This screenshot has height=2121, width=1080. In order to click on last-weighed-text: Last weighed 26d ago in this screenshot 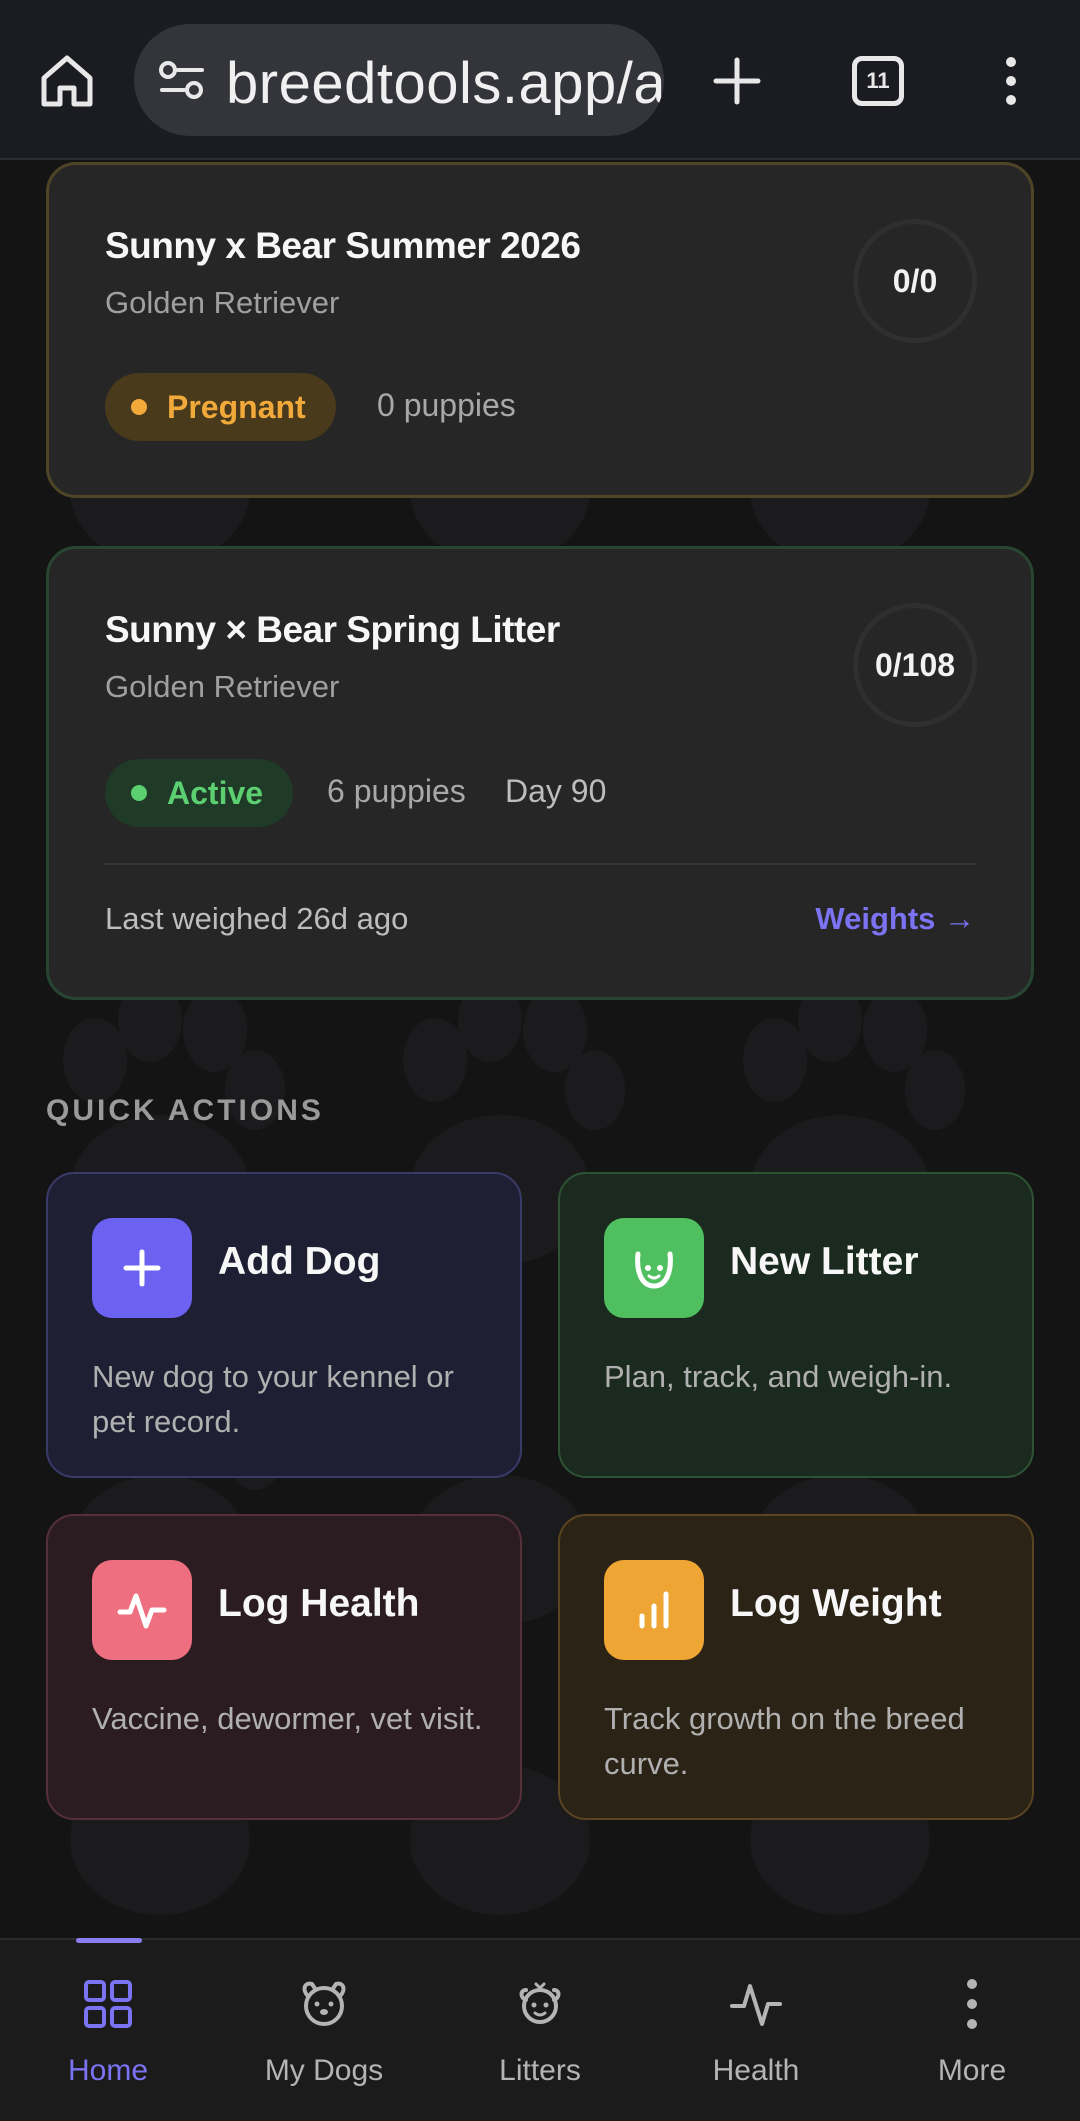, I will do `click(257, 918)`.